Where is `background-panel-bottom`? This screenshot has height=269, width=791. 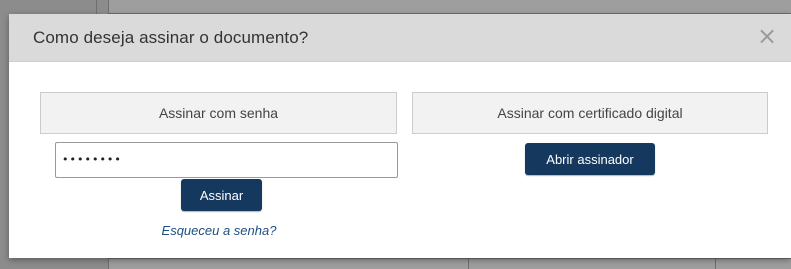
background-panel-bottom is located at coordinates (449, 263).